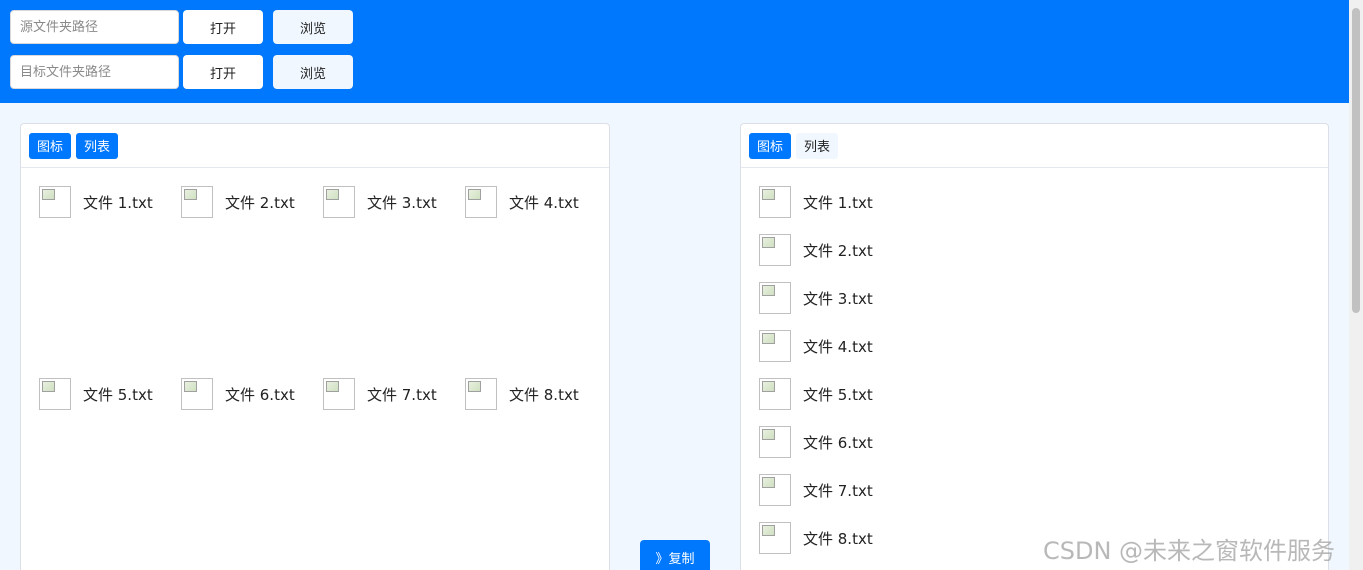 This screenshot has width=1363, height=570. What do you see at coordinates (675, 555) in the screenshot?
I see `copy-button: 》复制` at bounding box center [675, 555].